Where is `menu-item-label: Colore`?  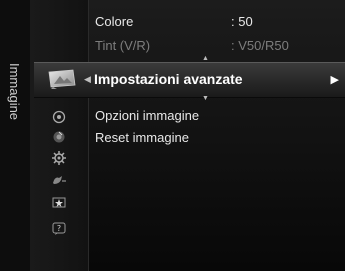
menu-item-label: Colore is located at coordinates (114, 21).